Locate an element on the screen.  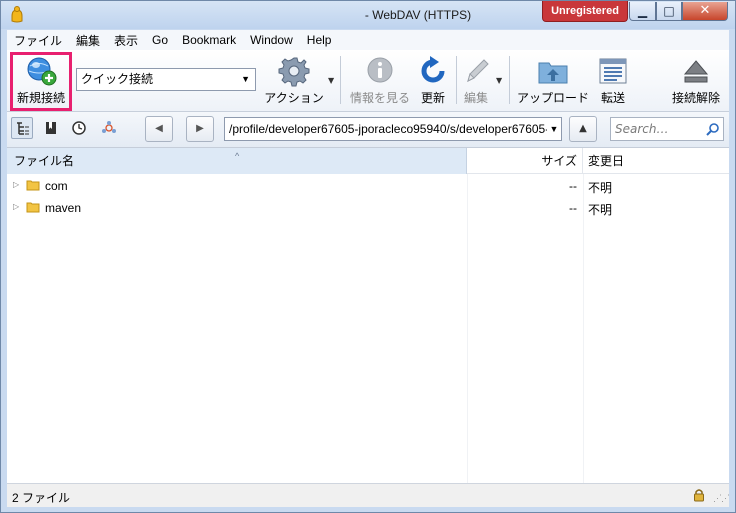
browser-view-button is located at coordinates (22, 128).